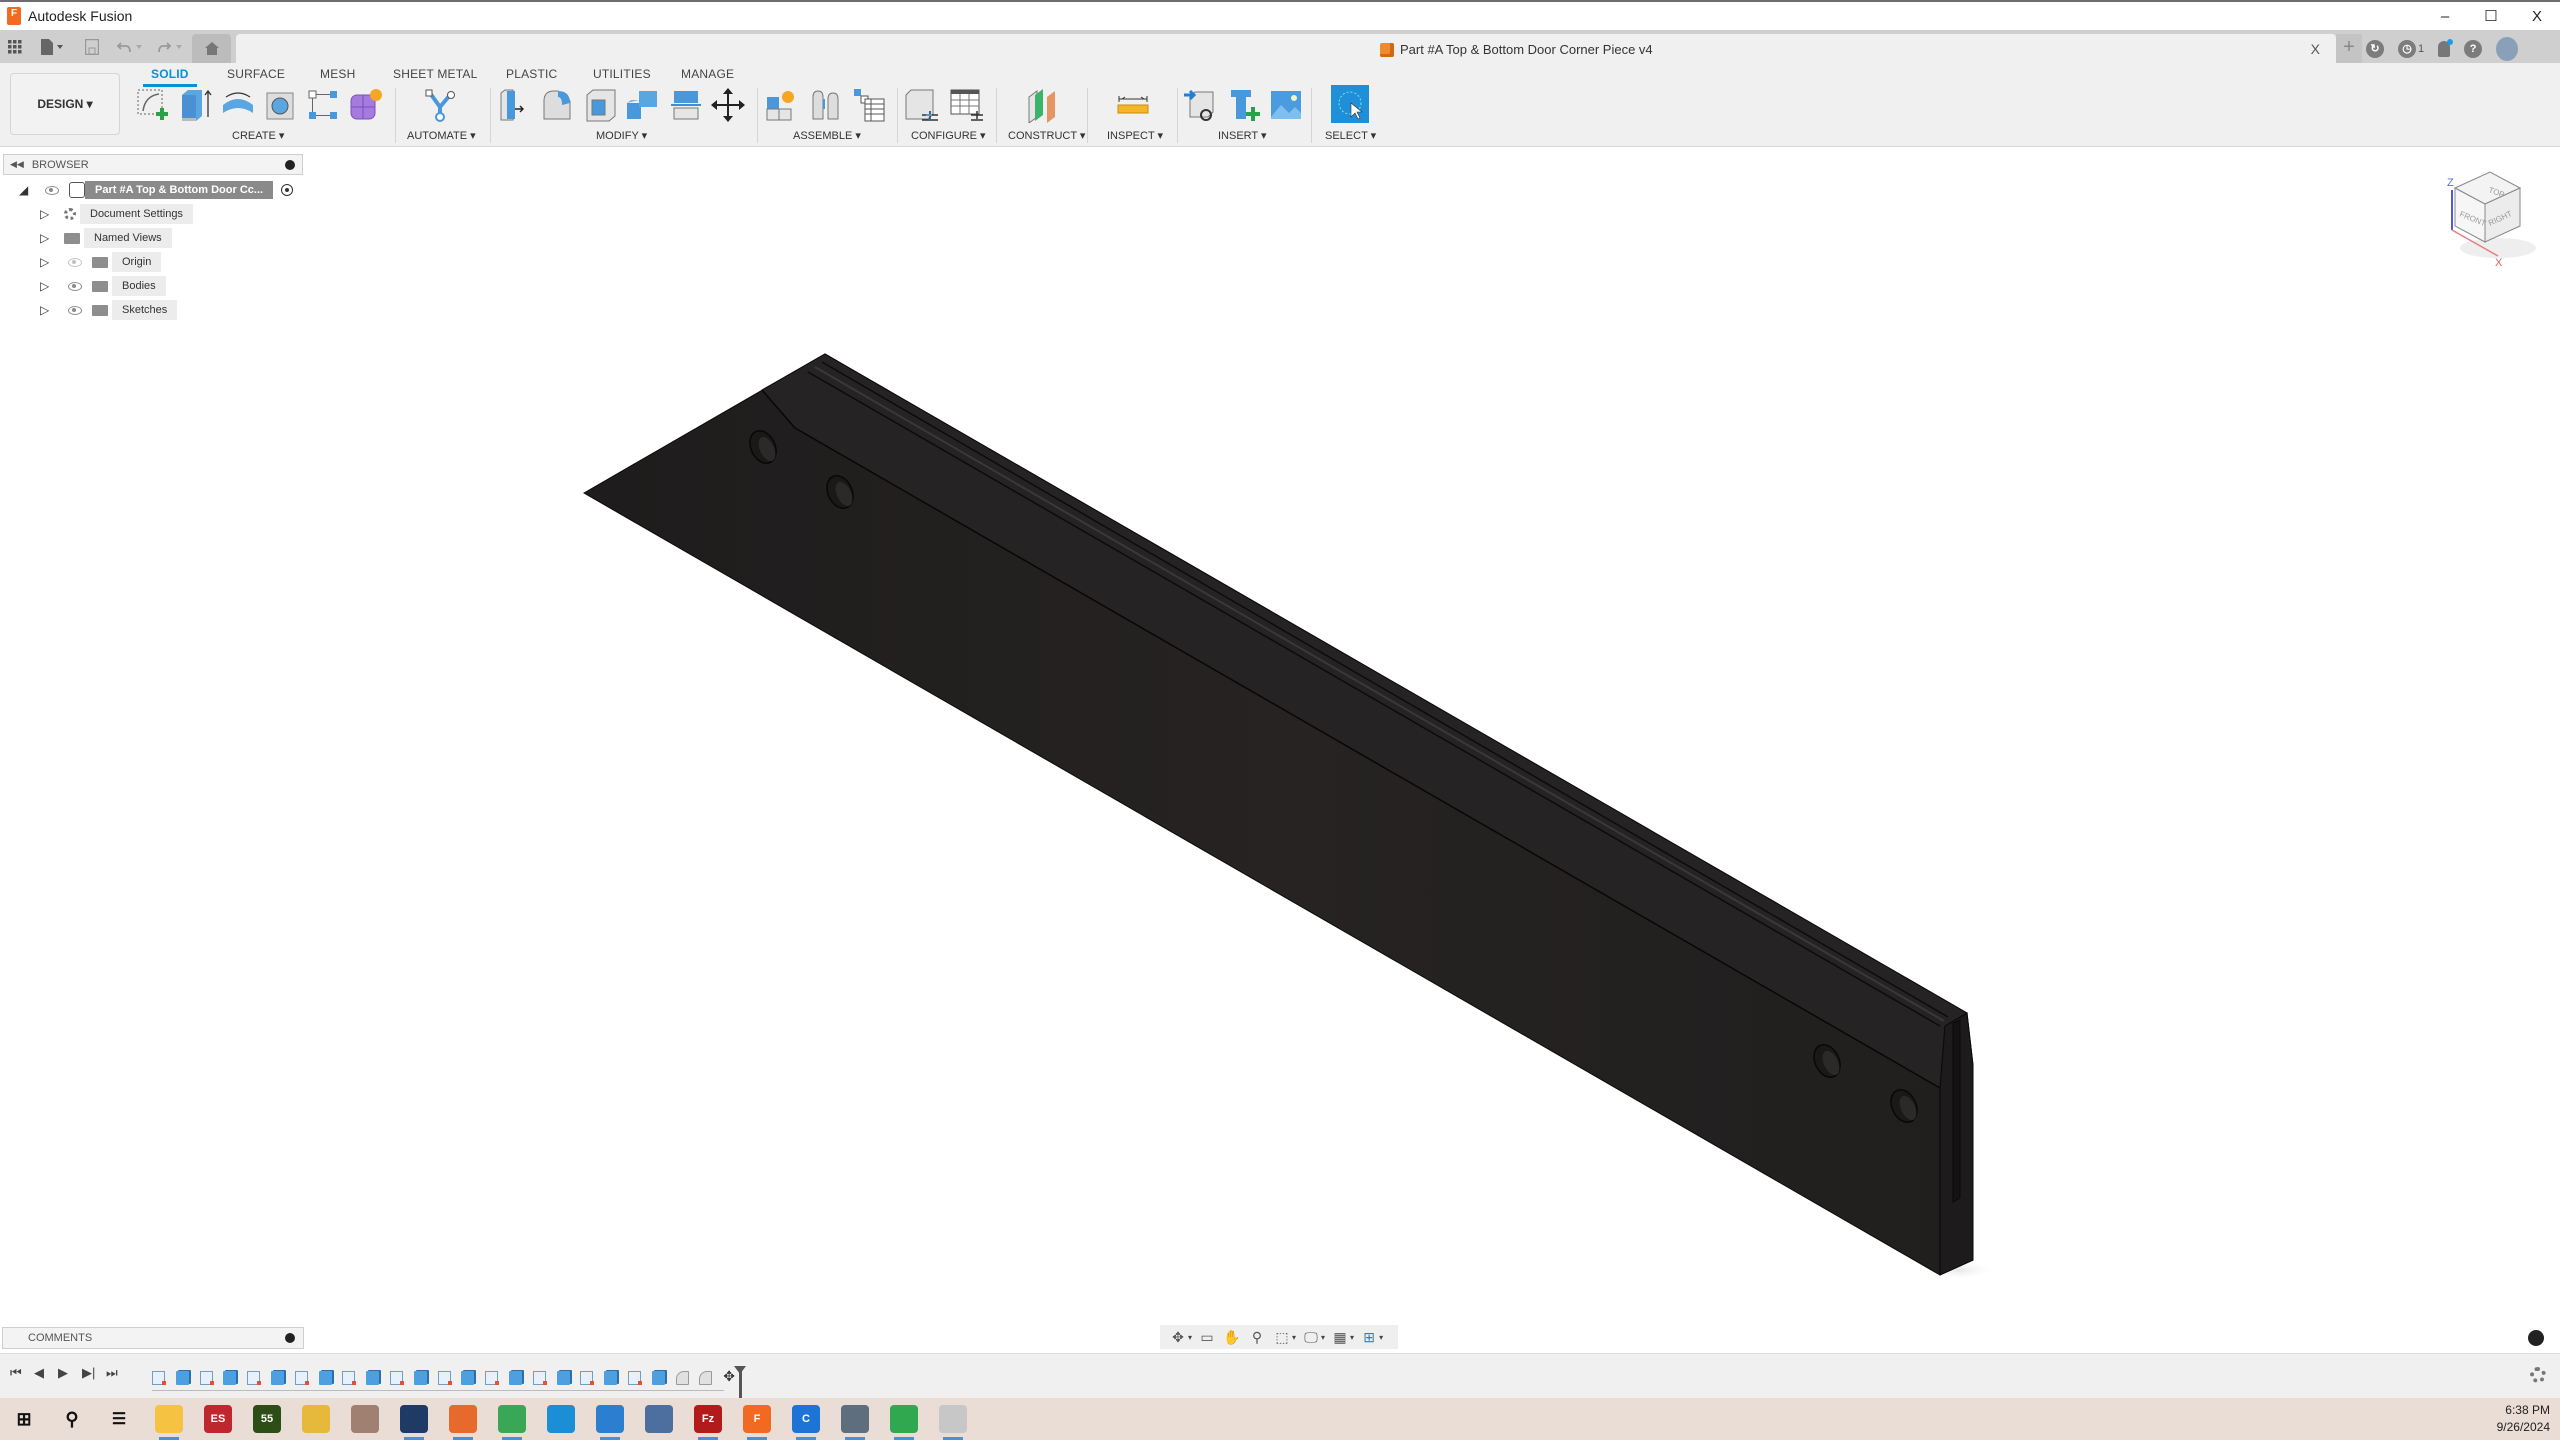 The image size is (2560, 1440). Describe the element at coordinates (112, 1373) in the screenshot. I see `timeline-last-button: ⏭` at that location.